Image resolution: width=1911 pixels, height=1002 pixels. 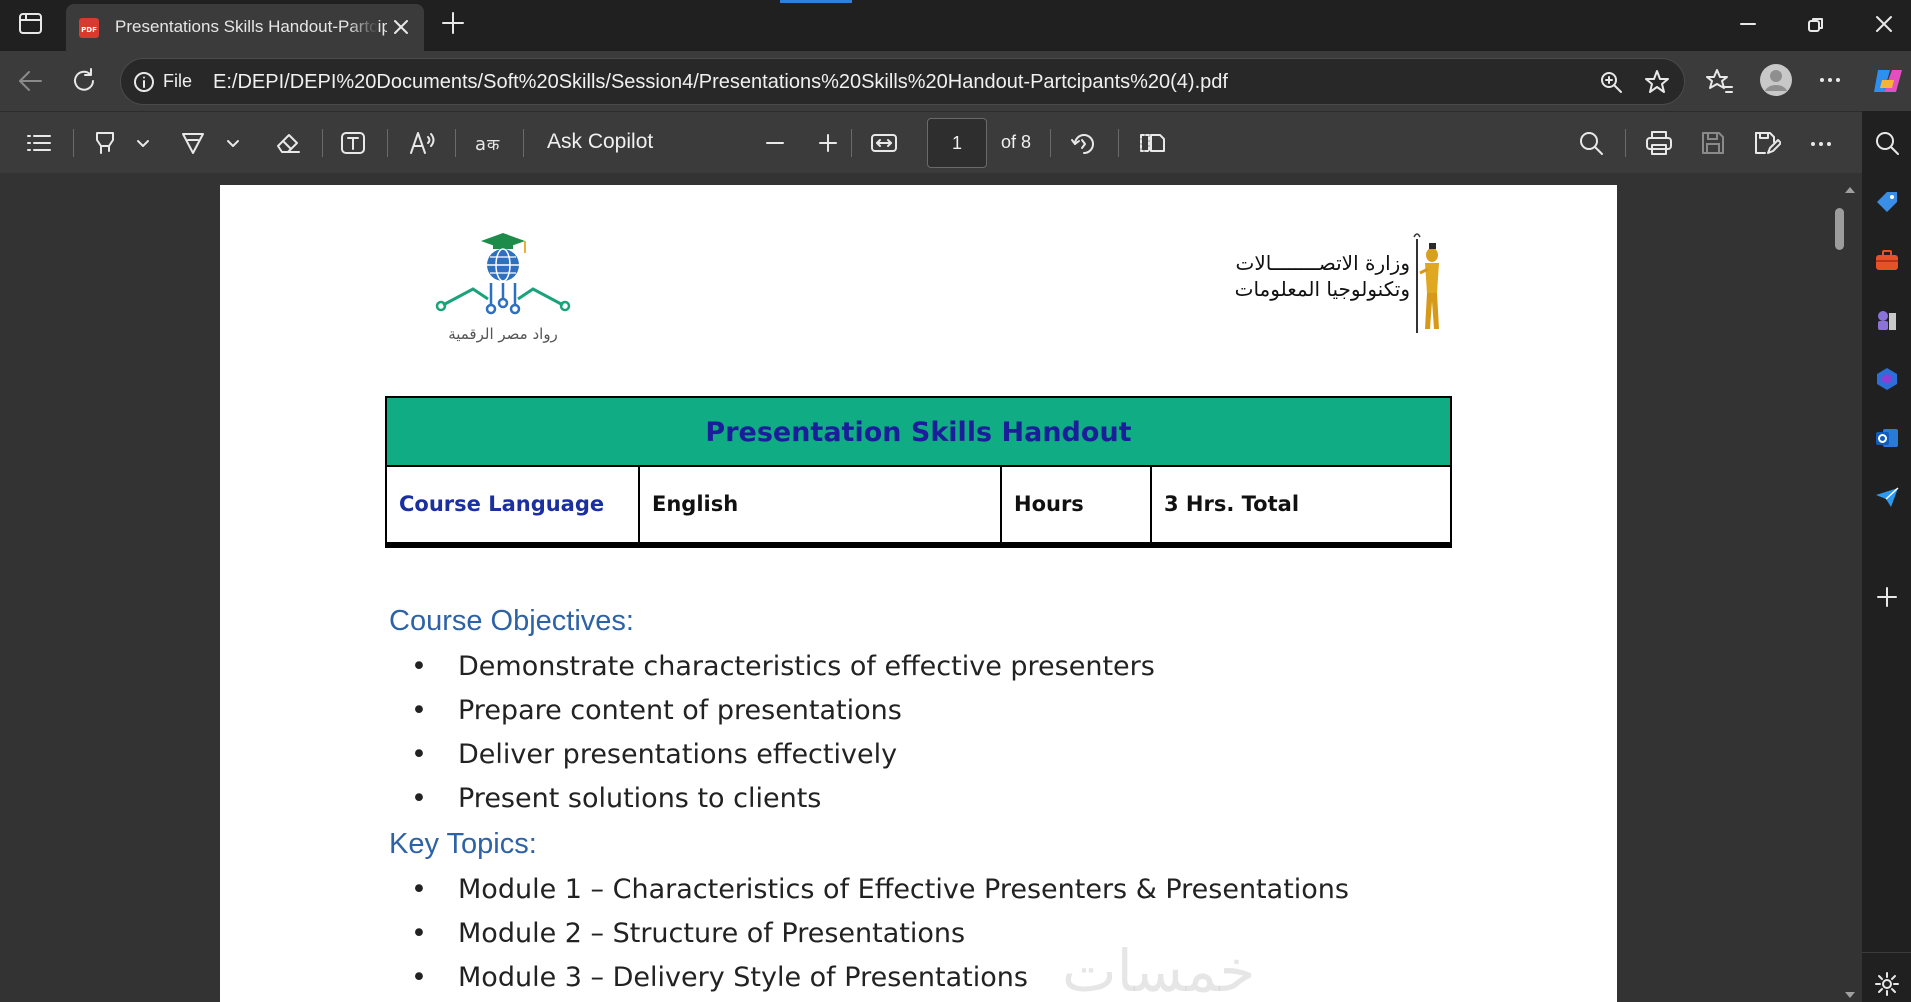 What do you see at coordinates (828, 143) in the screenshot?
I see `zoom-in-icon` at bounding box center [828, 143].